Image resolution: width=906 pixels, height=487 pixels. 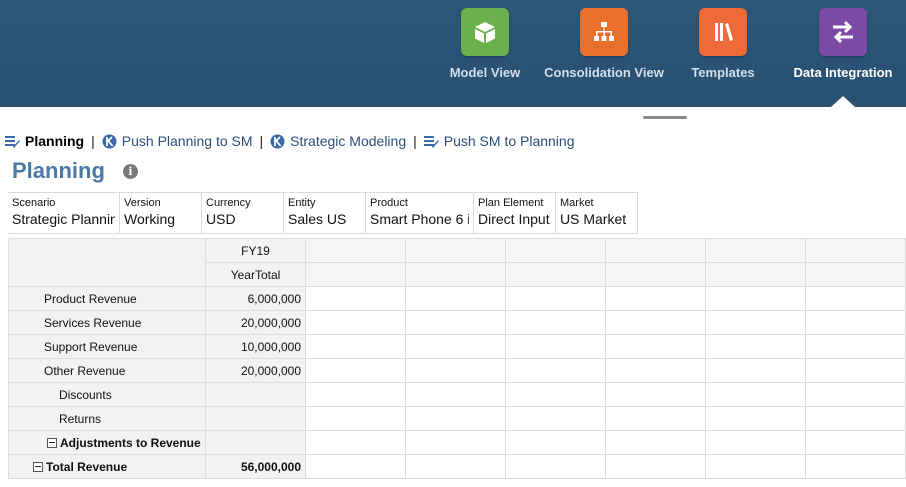 I want to click on pov-value: USD, so click(x=221, y=219).